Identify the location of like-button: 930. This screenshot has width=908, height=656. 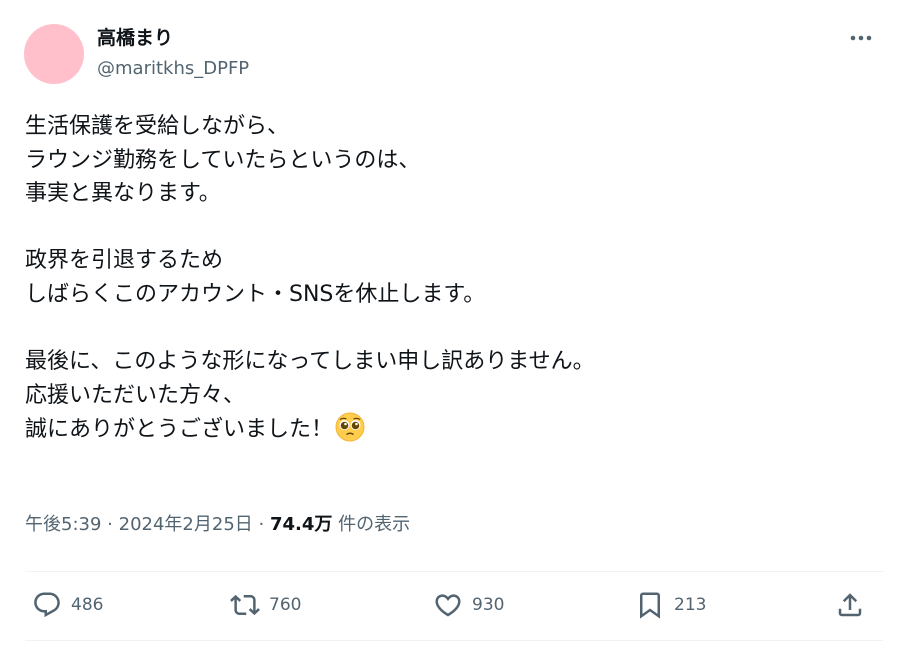
(468, 605).